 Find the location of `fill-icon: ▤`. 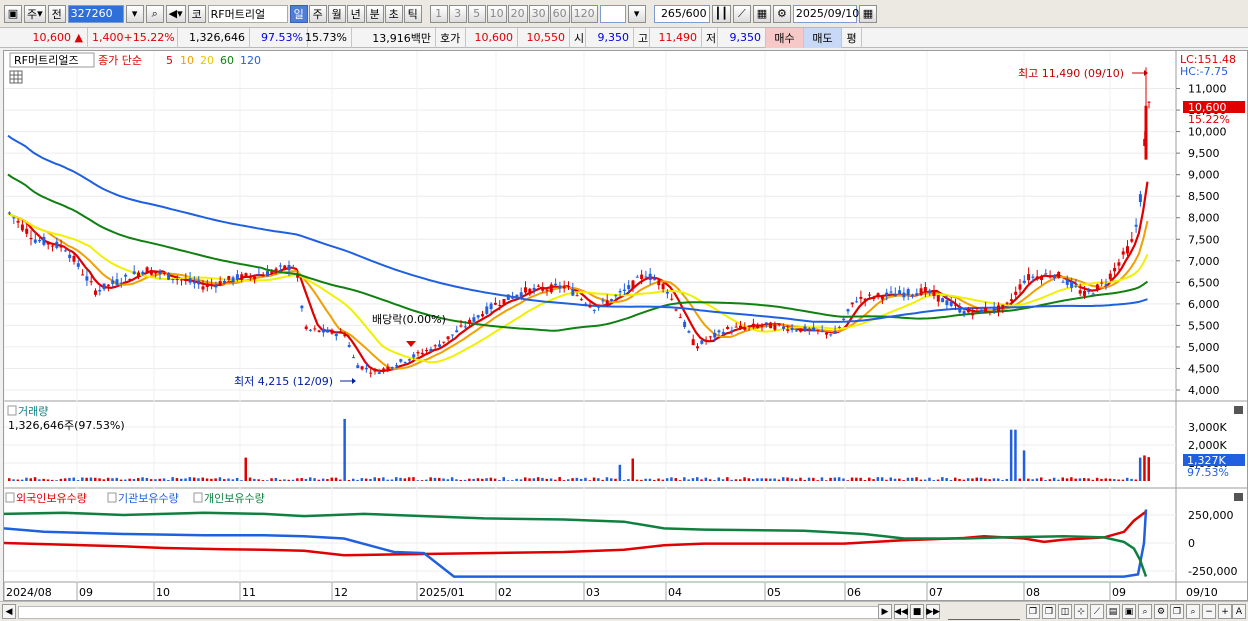

fill-icon: ▤ is located at coordinates (1113, 611).